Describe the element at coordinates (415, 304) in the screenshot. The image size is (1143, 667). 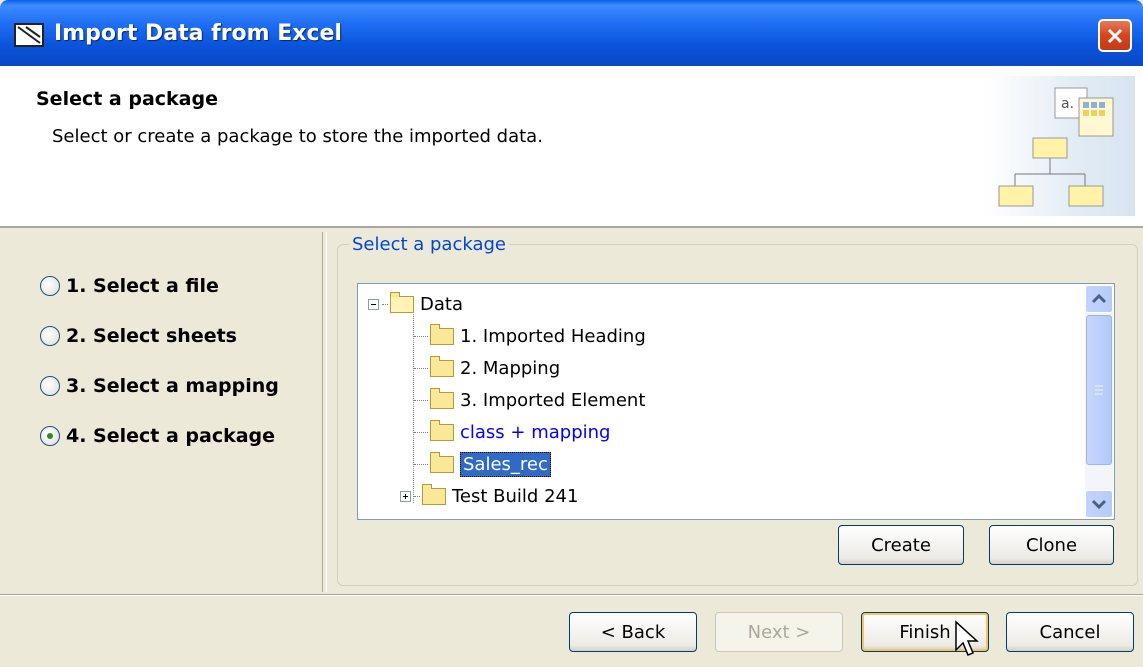
I see `tree-node-root: Data` at that location.